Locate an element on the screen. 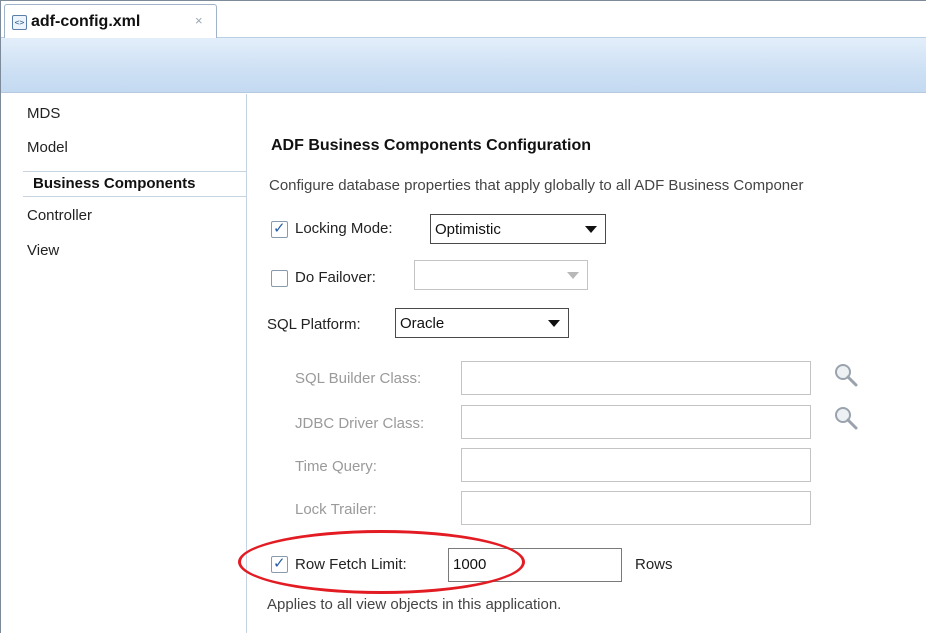  nav-item-view: View is located at coordinates (43, 250).